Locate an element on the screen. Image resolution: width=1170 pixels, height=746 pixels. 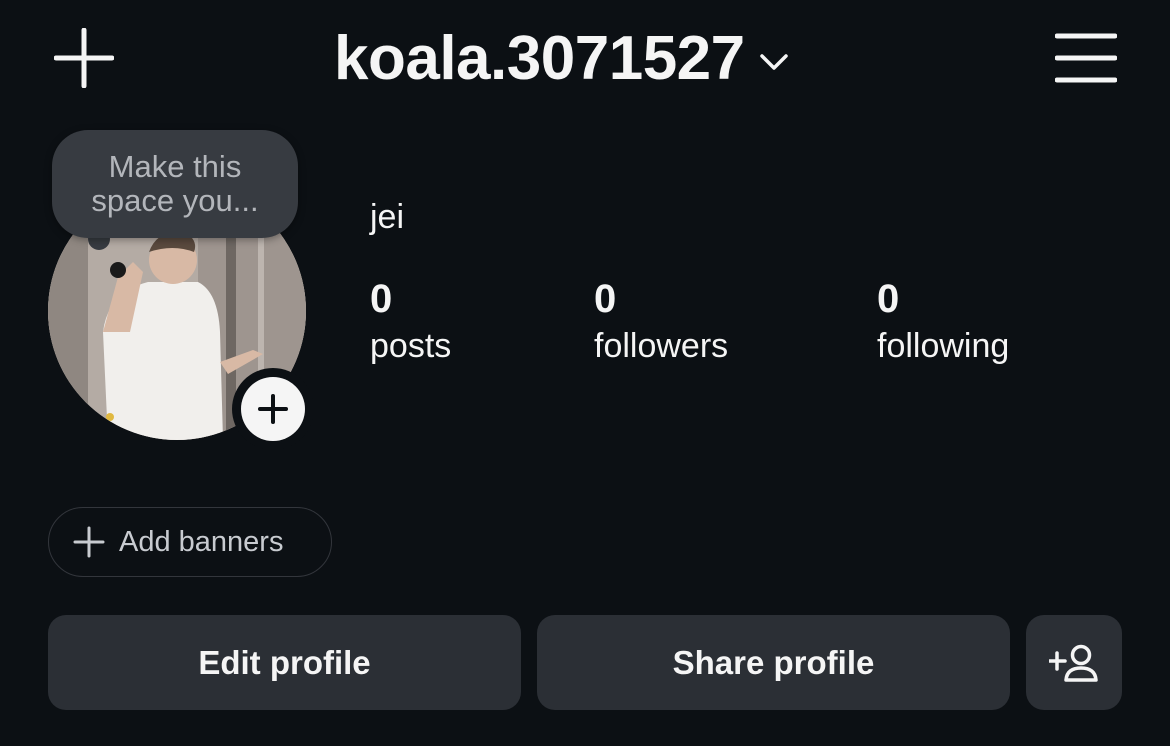
edit-profile-label: Edit profile is located at coordinates (284, 662).